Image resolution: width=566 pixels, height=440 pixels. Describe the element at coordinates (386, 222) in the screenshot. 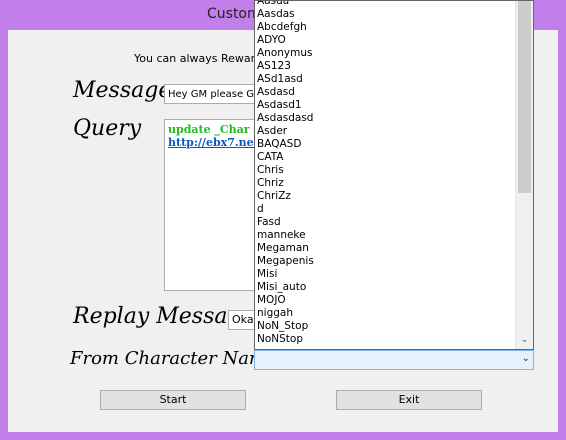

I see `dropdown-item: Fasd` at that location.